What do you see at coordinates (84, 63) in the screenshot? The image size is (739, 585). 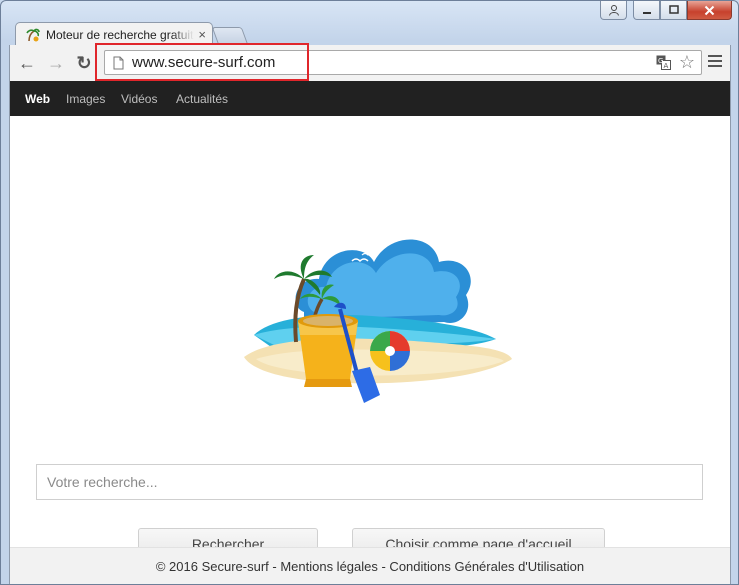 I see `reload-icon: ↻` at bounding box center [84, 63].